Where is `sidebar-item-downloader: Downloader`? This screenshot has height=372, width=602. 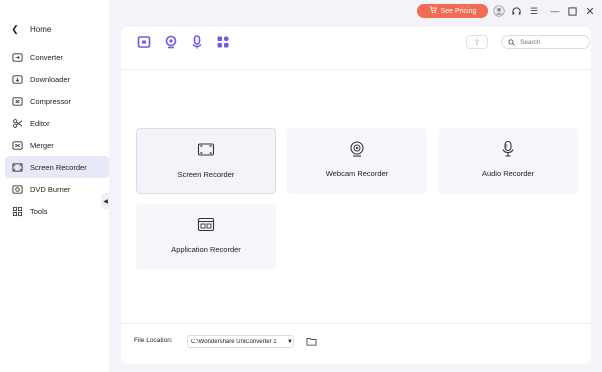 sidebar-item-downloader: Downloader is located at coordinates (57, 79).